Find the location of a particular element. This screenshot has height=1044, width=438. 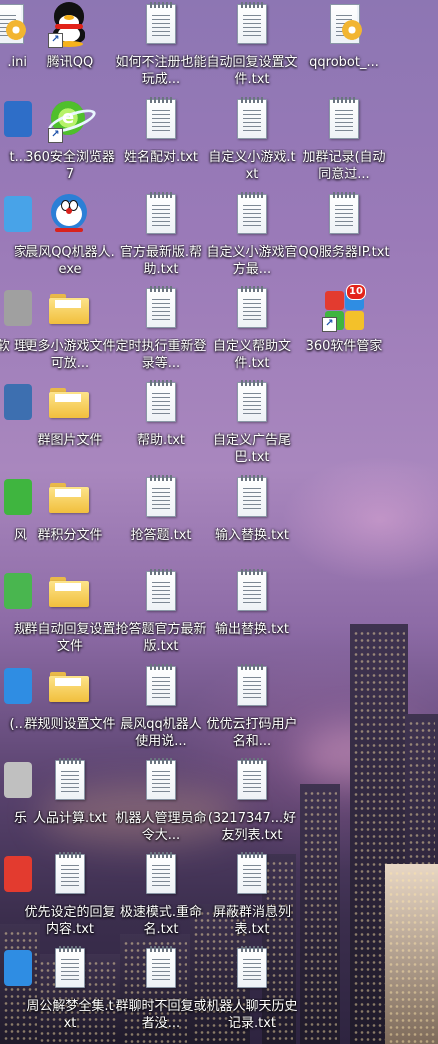

desktop-item-label: 姓名配对.txt is located at coordinates (161, 157).